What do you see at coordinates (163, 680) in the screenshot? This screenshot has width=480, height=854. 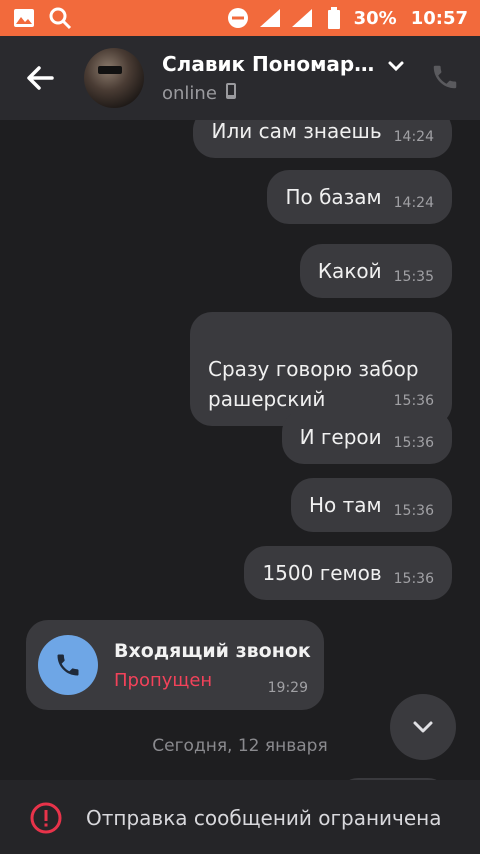 I see `call-status: Пропущен` at bounding box center [163, 680].